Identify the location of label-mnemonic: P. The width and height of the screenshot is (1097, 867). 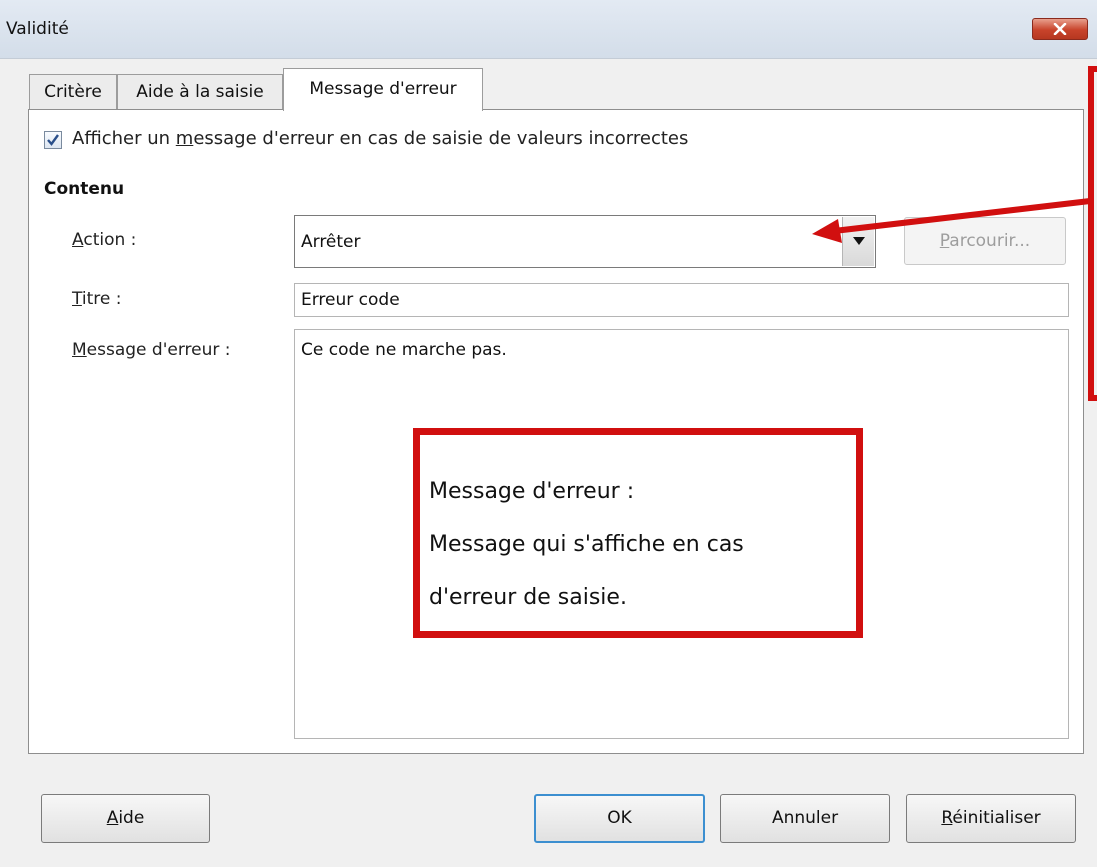
(944, 241).